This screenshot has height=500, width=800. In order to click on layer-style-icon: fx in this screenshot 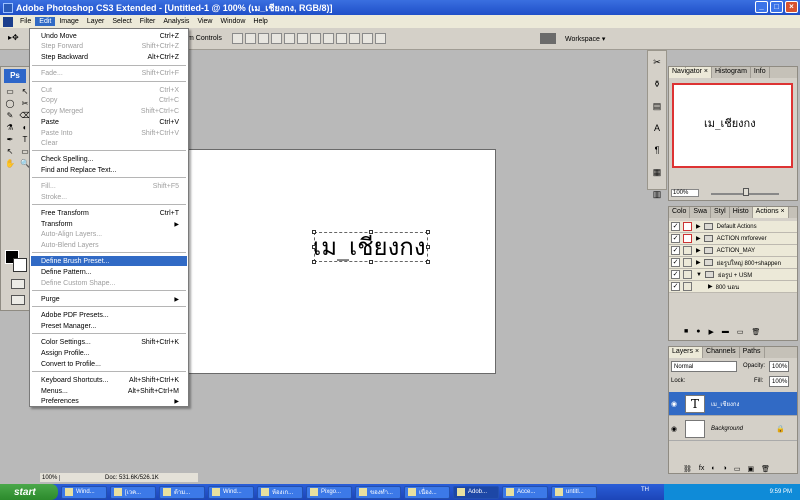, I will do `click(701, 469)`.